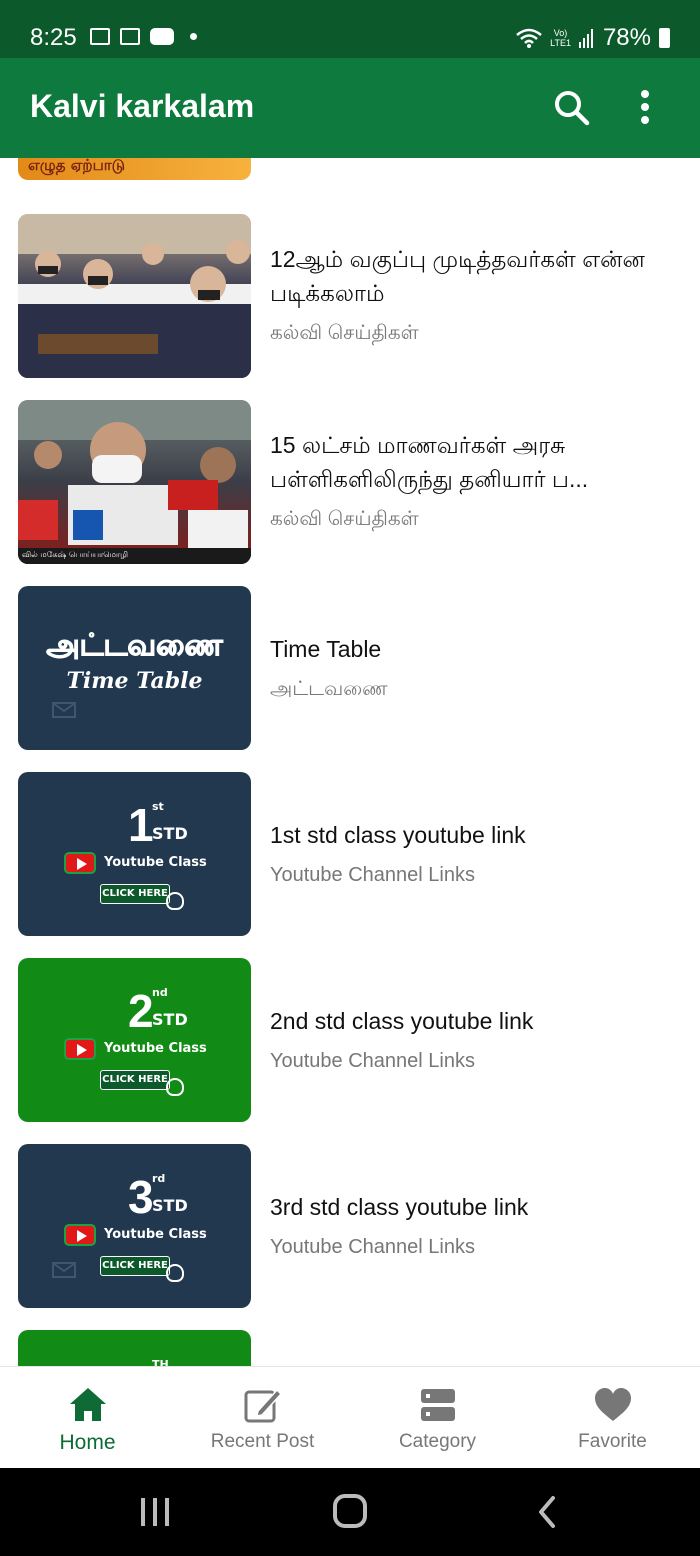 The height and width of the screenshot is (1556, 700). What do you see at coordinates (572, 108) in the screenshot?
I see `search-icon` at bounding box center [572, 108].